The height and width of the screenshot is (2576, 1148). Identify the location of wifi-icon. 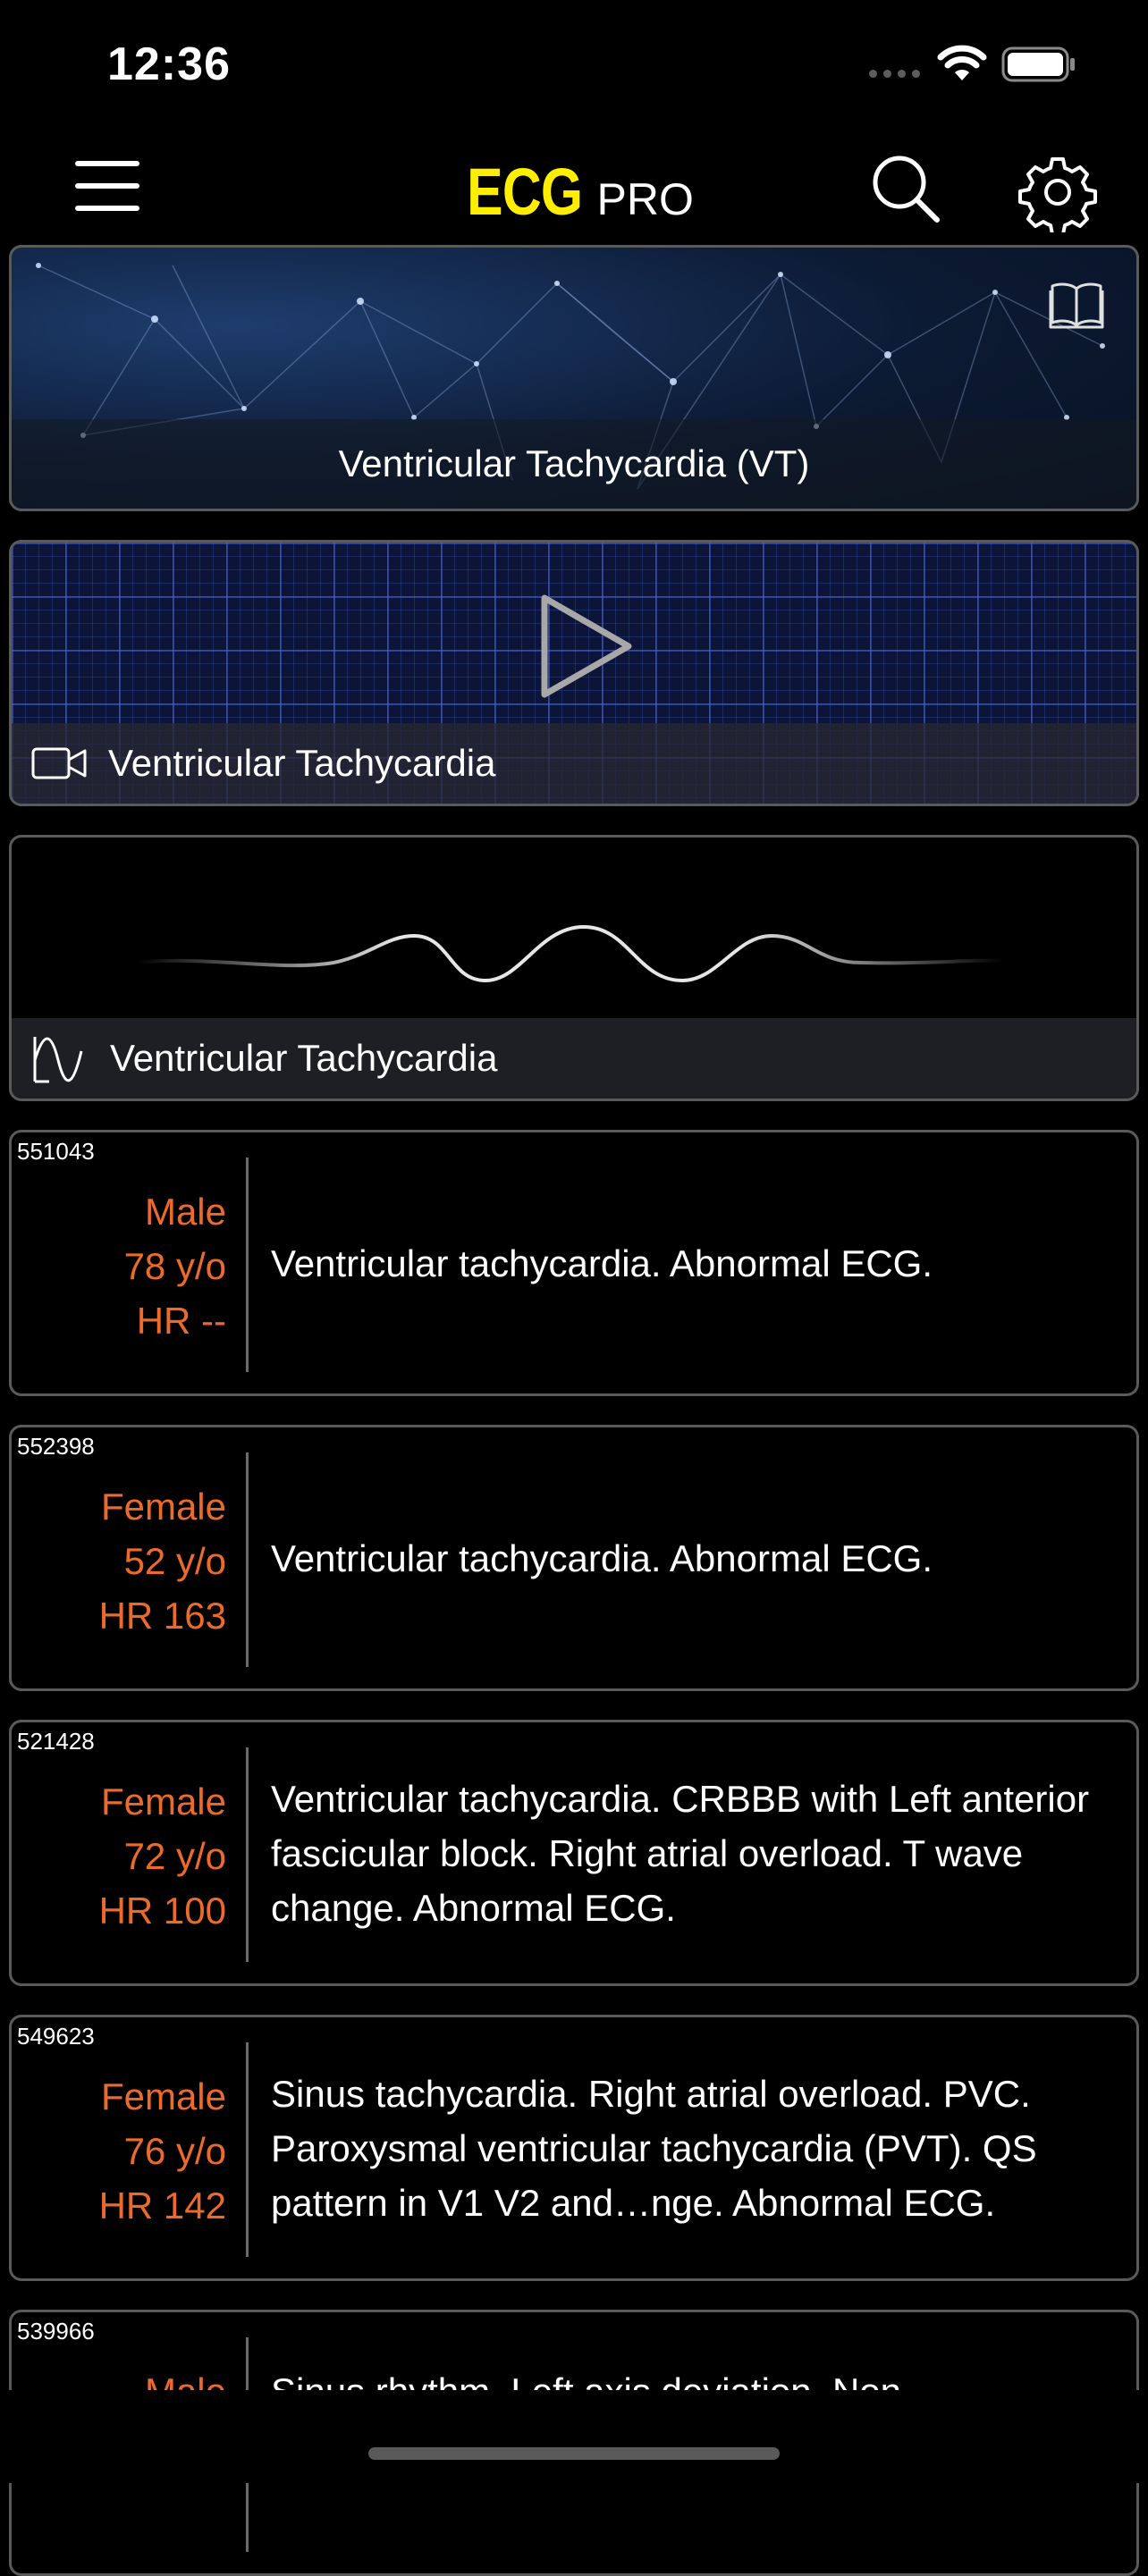
(962, 63).